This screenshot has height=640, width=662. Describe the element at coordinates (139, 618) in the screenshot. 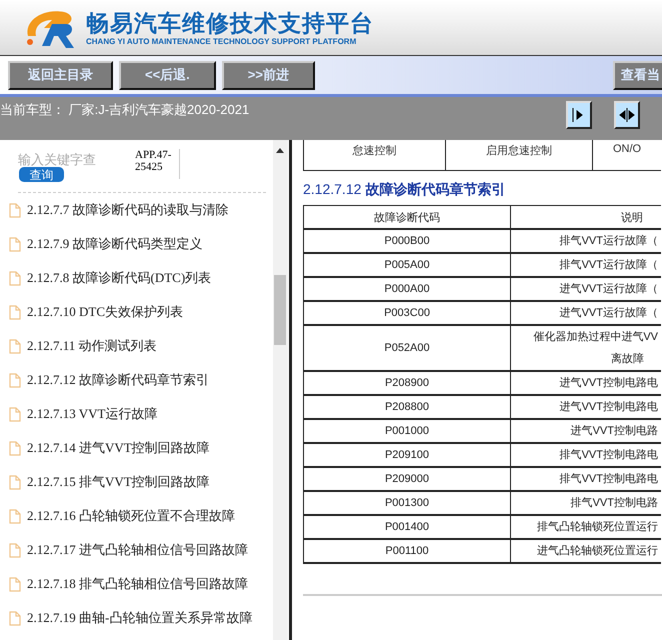

I see `tree-item: 2.12.7.19 曲轴-凸轮轴位置关系异常故障` at that location.